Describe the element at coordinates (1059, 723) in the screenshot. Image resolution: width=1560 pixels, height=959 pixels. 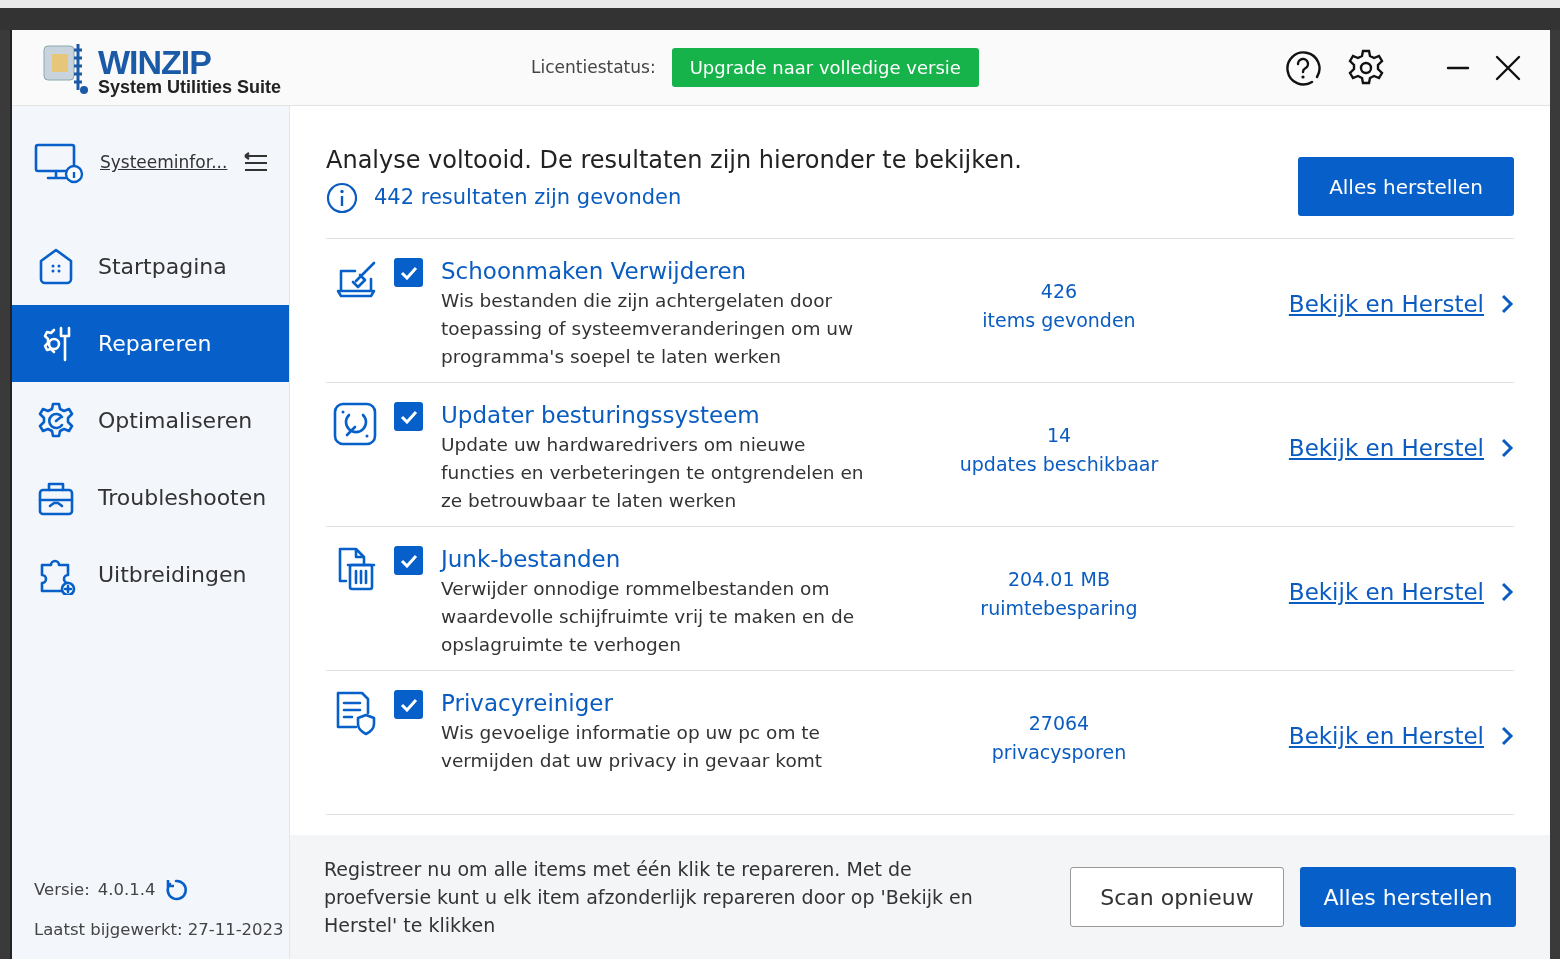
I see `result-count: 27064` at that location.